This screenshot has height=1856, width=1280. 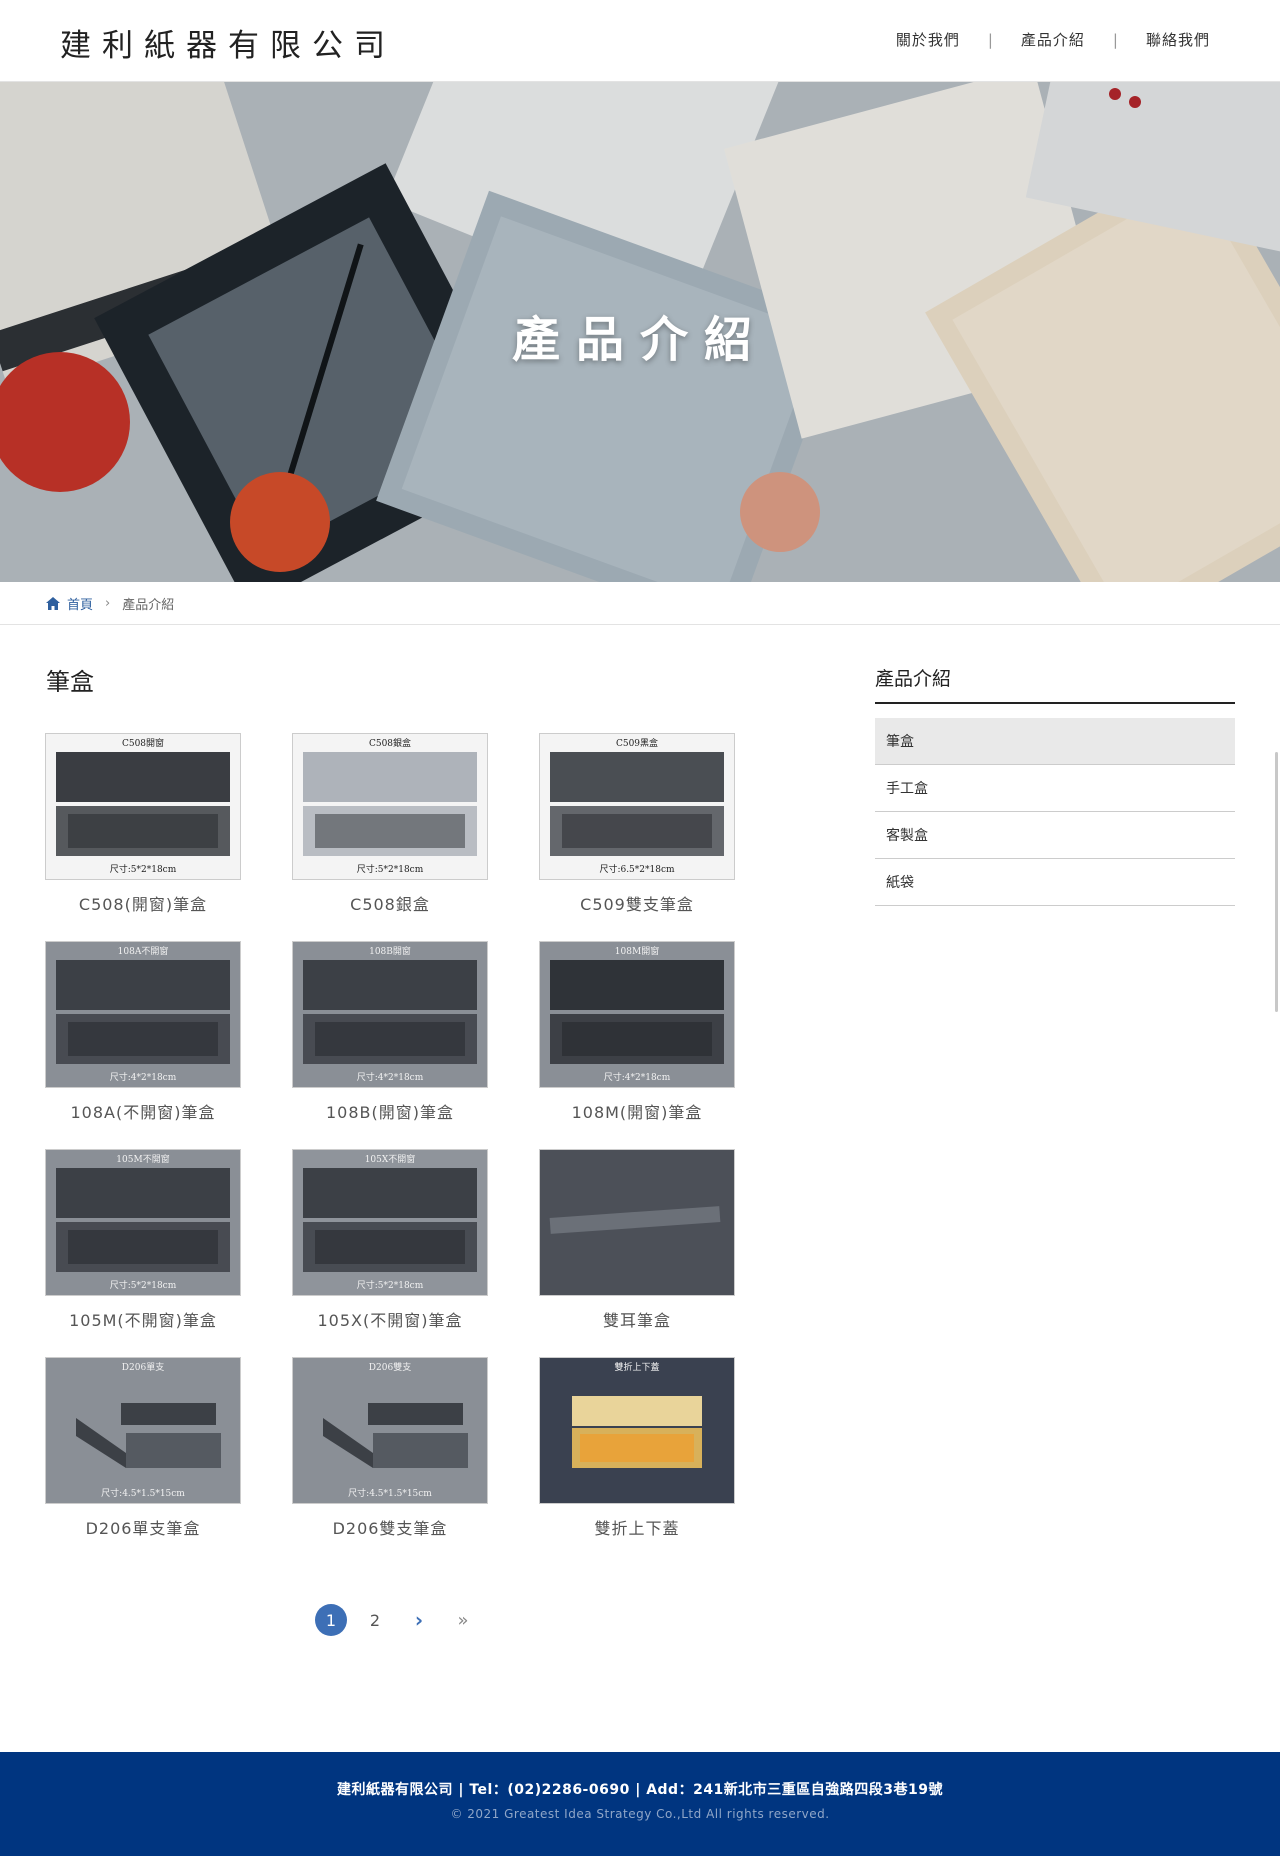 I want to click on photo-label-text: D206單支, so click(x=143, y=1367).